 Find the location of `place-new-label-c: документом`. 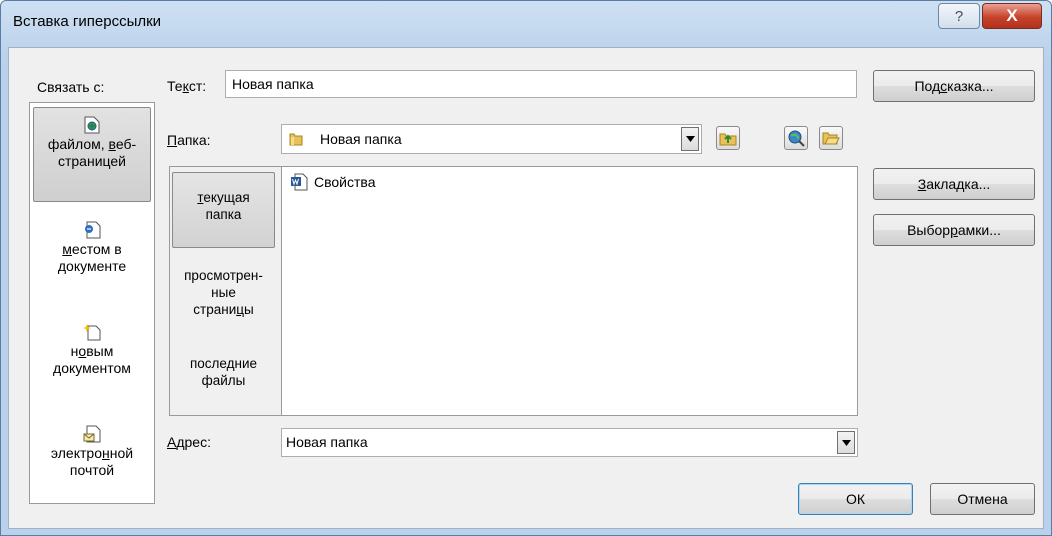

place-new-label-c: документом is located at coordinates (92, 368).